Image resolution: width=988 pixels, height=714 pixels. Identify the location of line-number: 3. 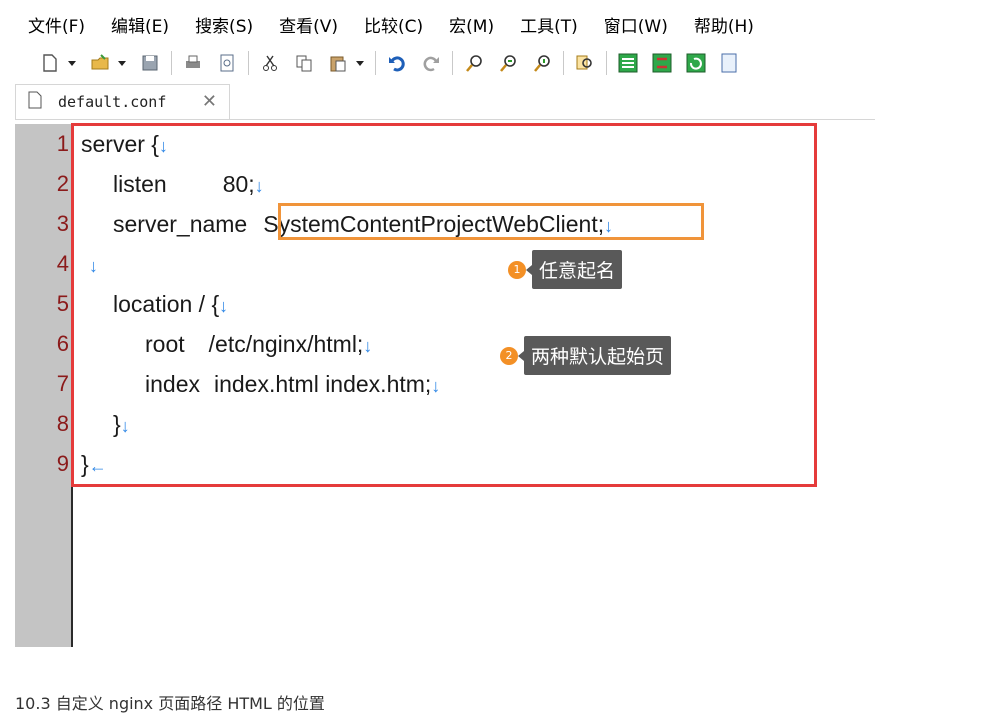
(62, 223).